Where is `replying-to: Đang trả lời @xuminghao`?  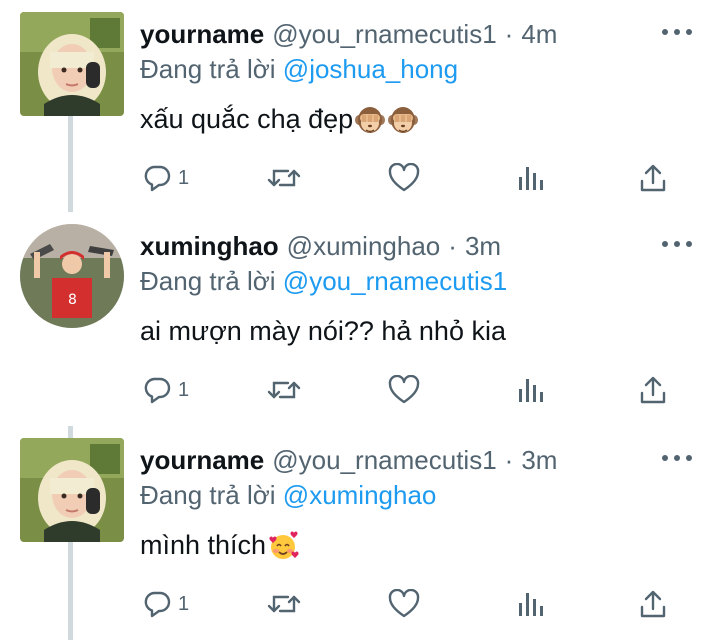 replying-to: Đang trả lời @xuminghao is located at coordinates (288, 495).